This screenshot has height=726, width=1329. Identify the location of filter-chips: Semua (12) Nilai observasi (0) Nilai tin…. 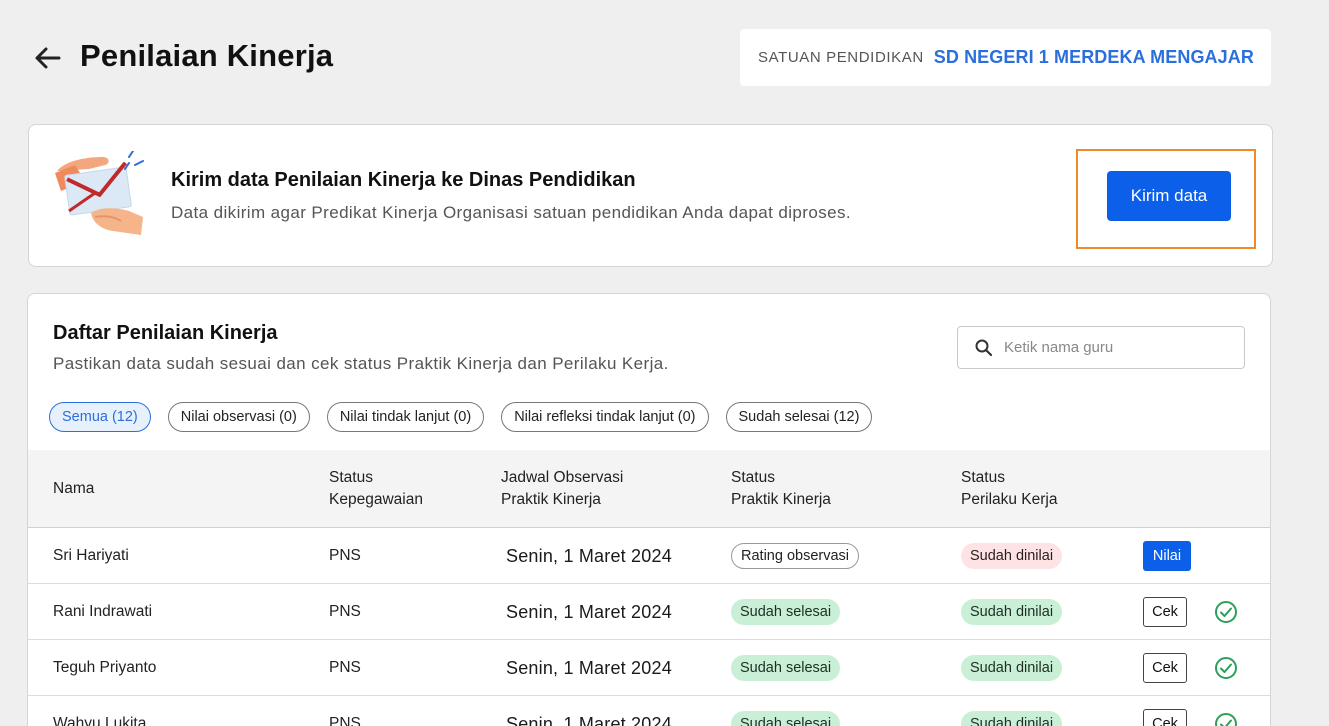
(461, 417).